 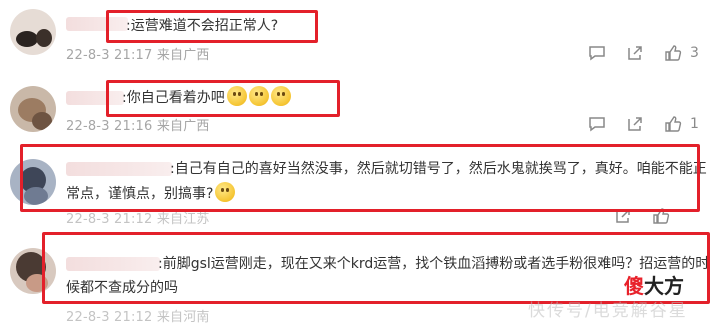 I want to click on comment-meta: 22-8-3 21:17 来自广西, so click(x=138, y=53).